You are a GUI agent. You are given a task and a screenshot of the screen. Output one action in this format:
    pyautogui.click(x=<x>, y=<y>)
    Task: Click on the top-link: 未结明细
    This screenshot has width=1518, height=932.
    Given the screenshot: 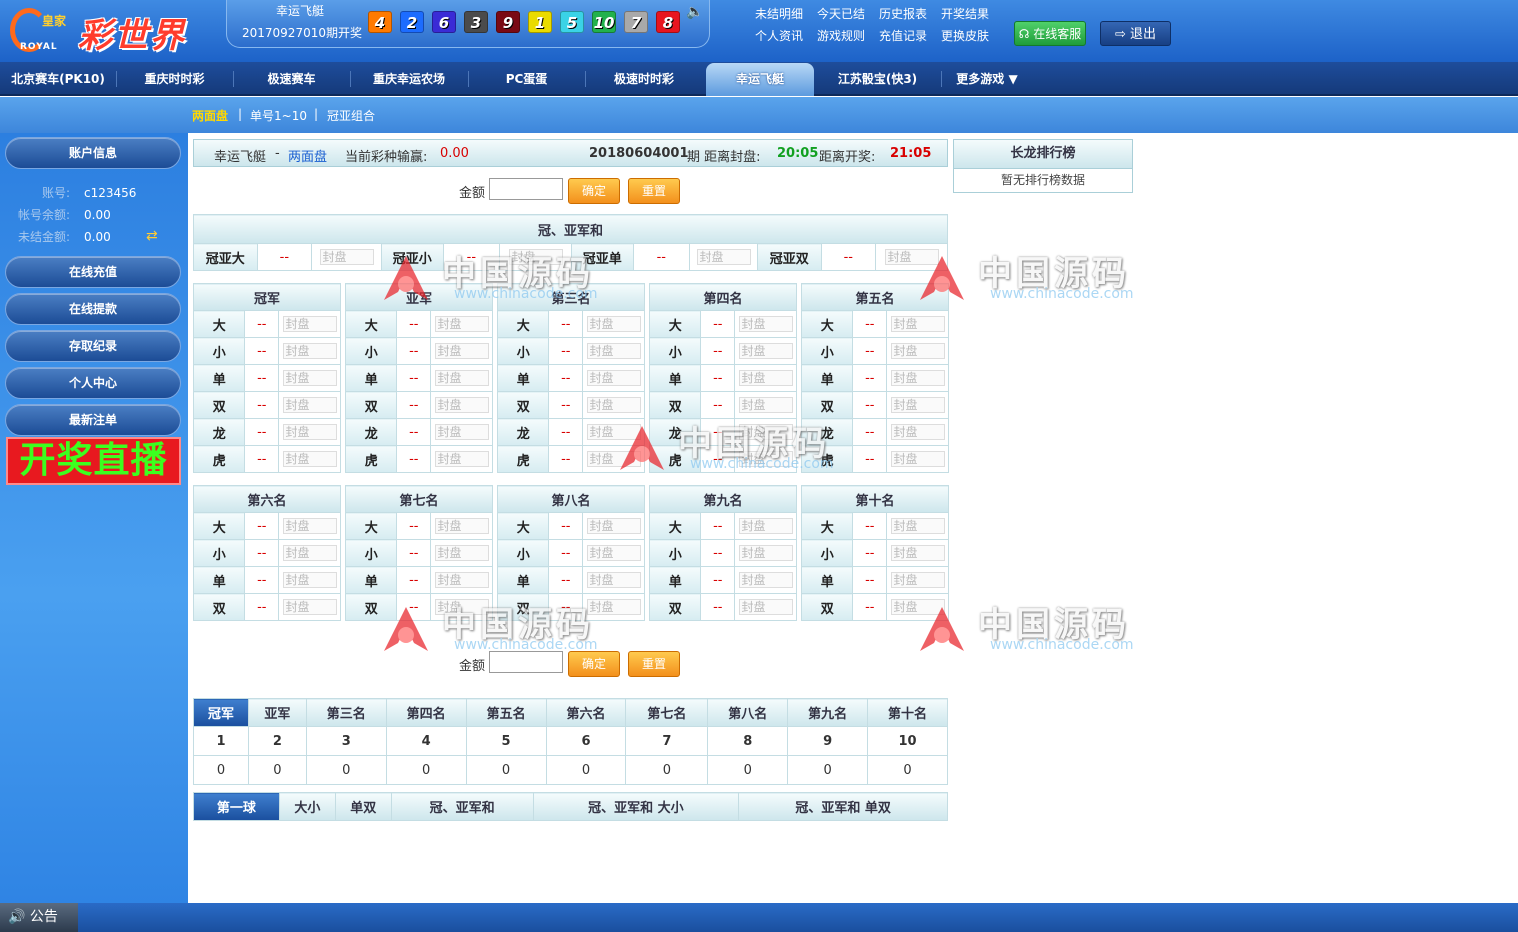 What is the action you would take?
    pyautogui.click(x=786, y=14)
    